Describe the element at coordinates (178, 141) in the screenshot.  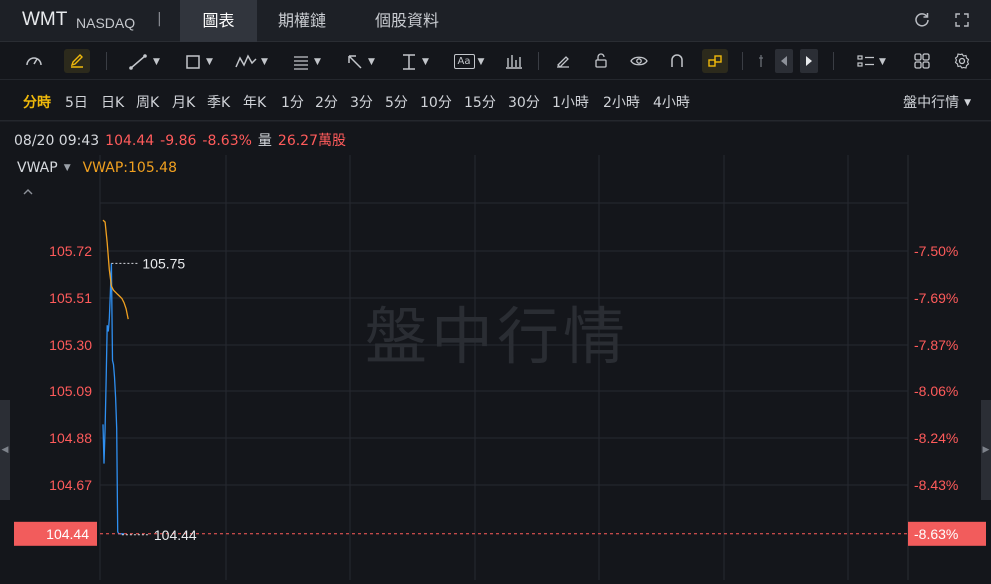
I see `quote-change: -9.86` at that location.